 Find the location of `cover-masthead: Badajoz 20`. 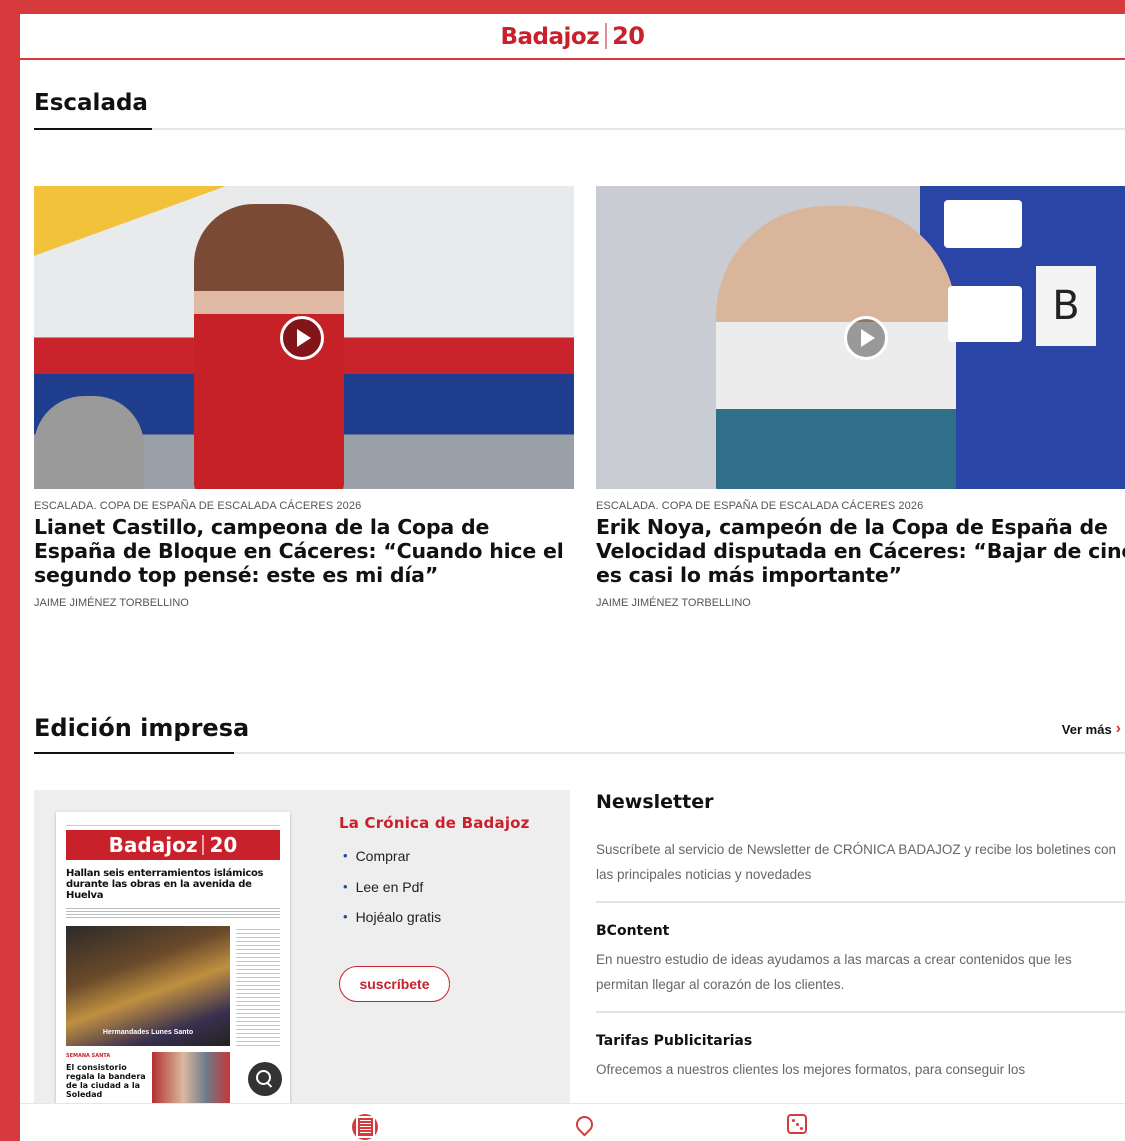

cover-masthead: Badajoz 20 is located at coordinates (173, 845).